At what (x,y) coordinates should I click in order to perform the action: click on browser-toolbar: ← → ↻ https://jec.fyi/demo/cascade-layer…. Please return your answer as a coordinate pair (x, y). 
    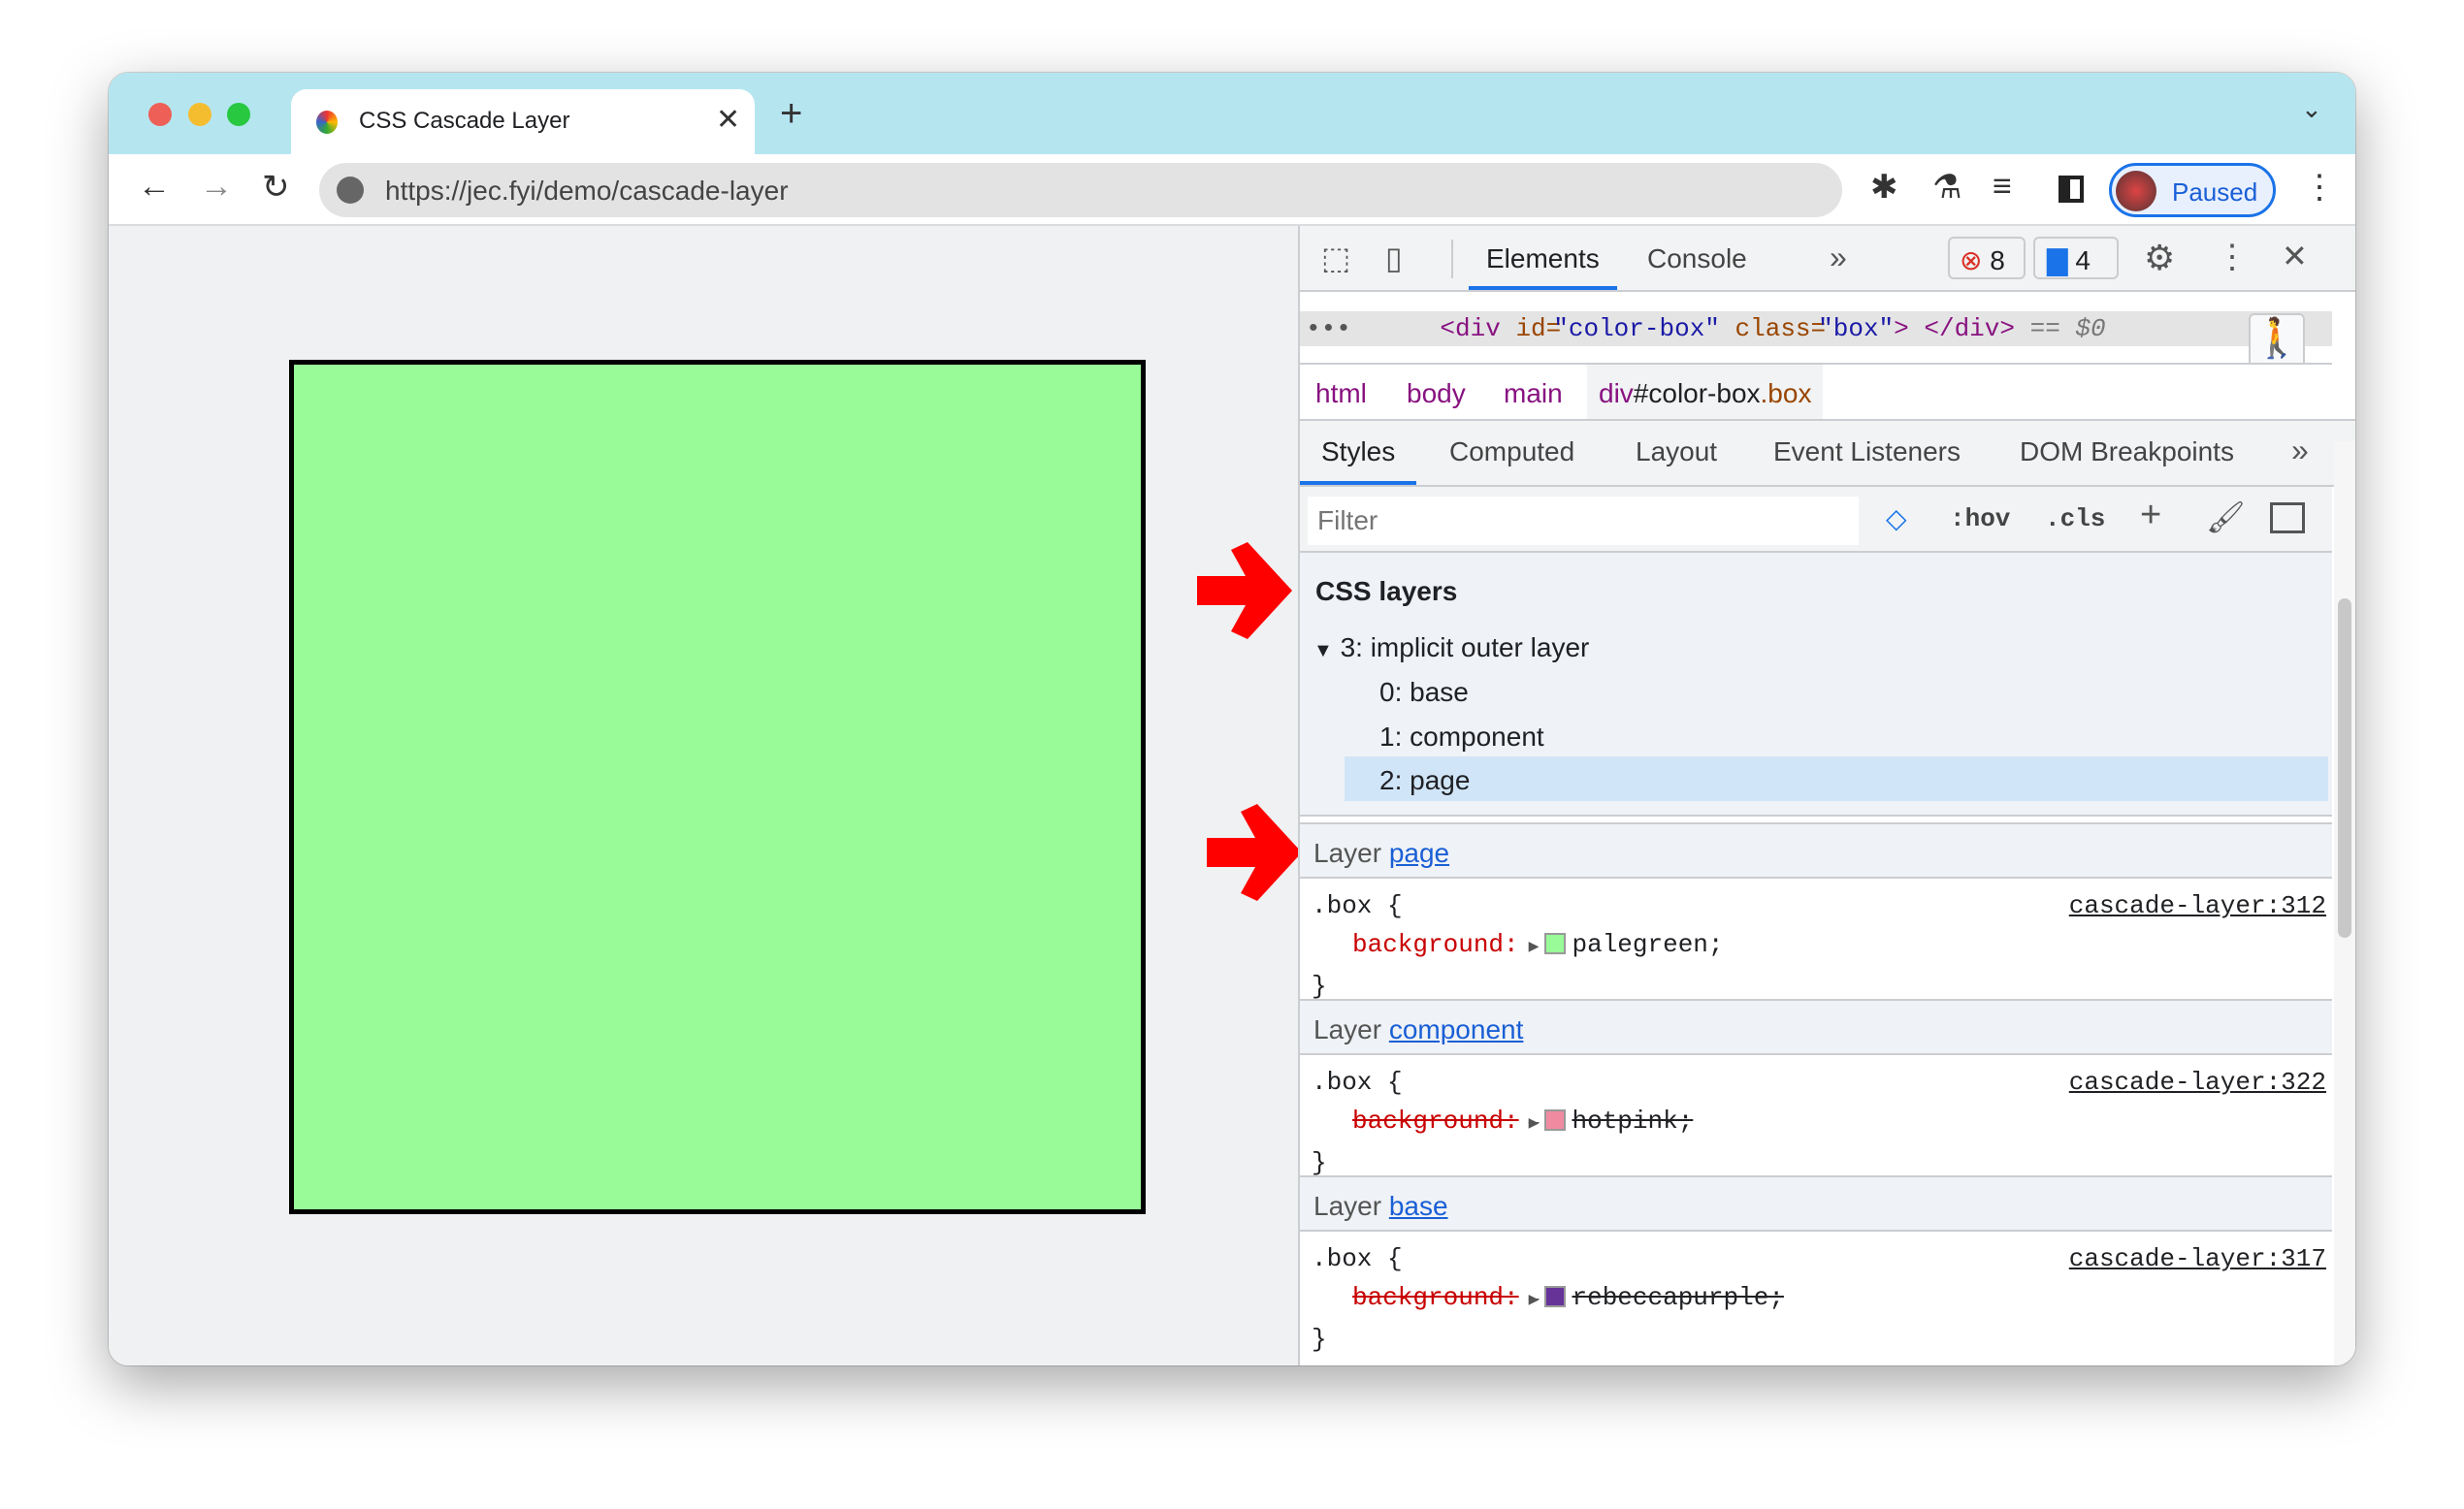
    Looking at the image, I should click on (1232, 190).